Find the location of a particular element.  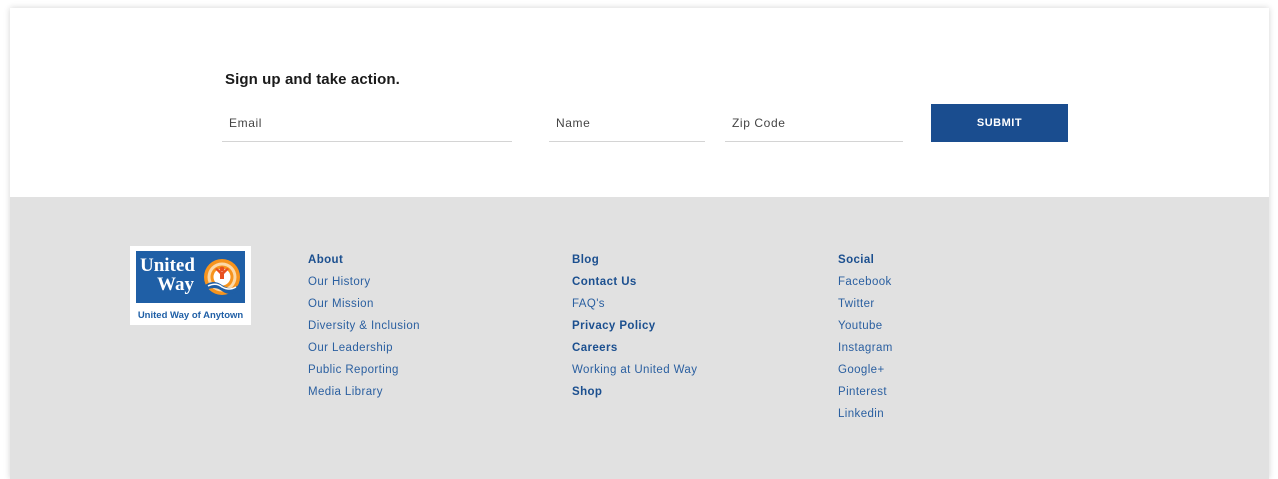

email-field is located at coordinates (367, 123).